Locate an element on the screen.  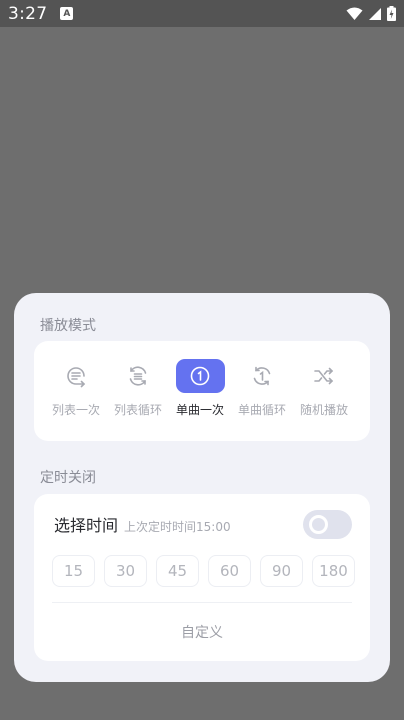
playback-mode-card: 列表一次 列表循环 单曲一次 单曲循环 随机播放 is located at coordinates (202, 391).